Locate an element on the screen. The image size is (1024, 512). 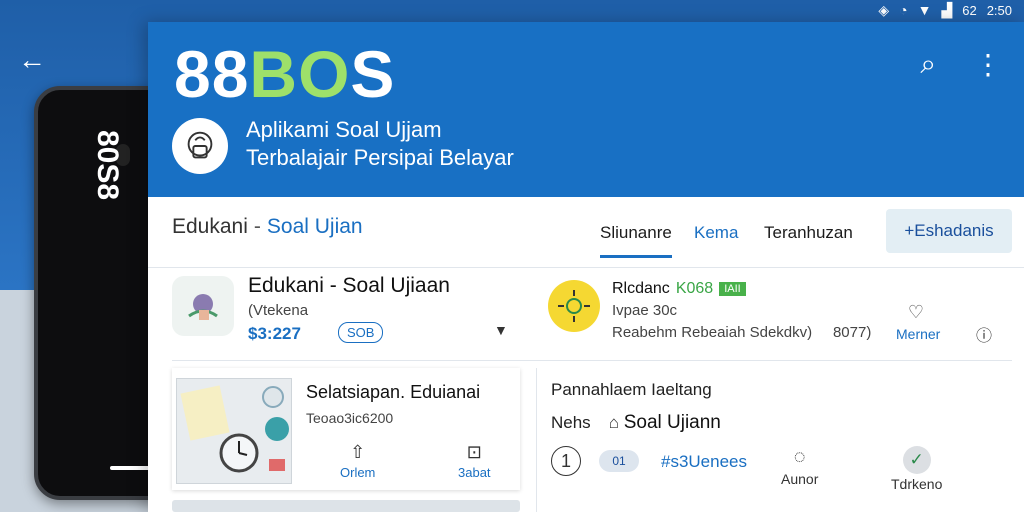
save-button: ⊡ 3abat is located at coordinates (474, 461).